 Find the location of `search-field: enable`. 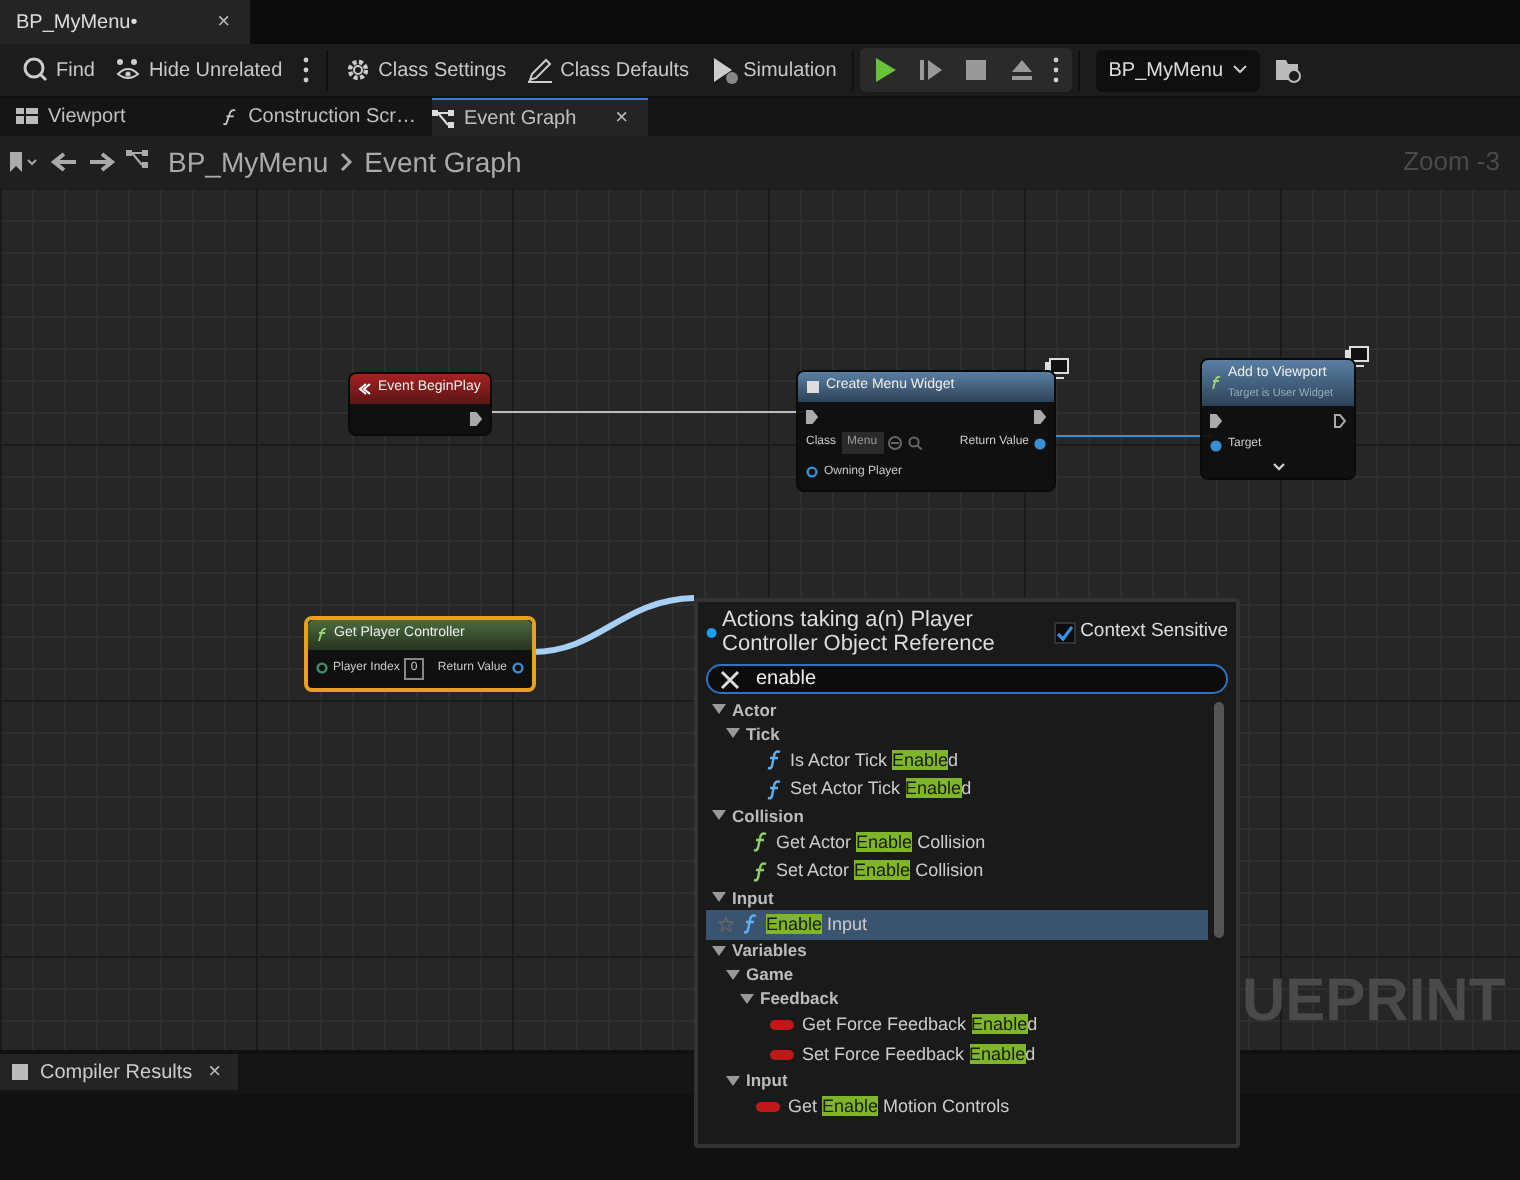

search-field: enable is located at coordinates (967, 679).